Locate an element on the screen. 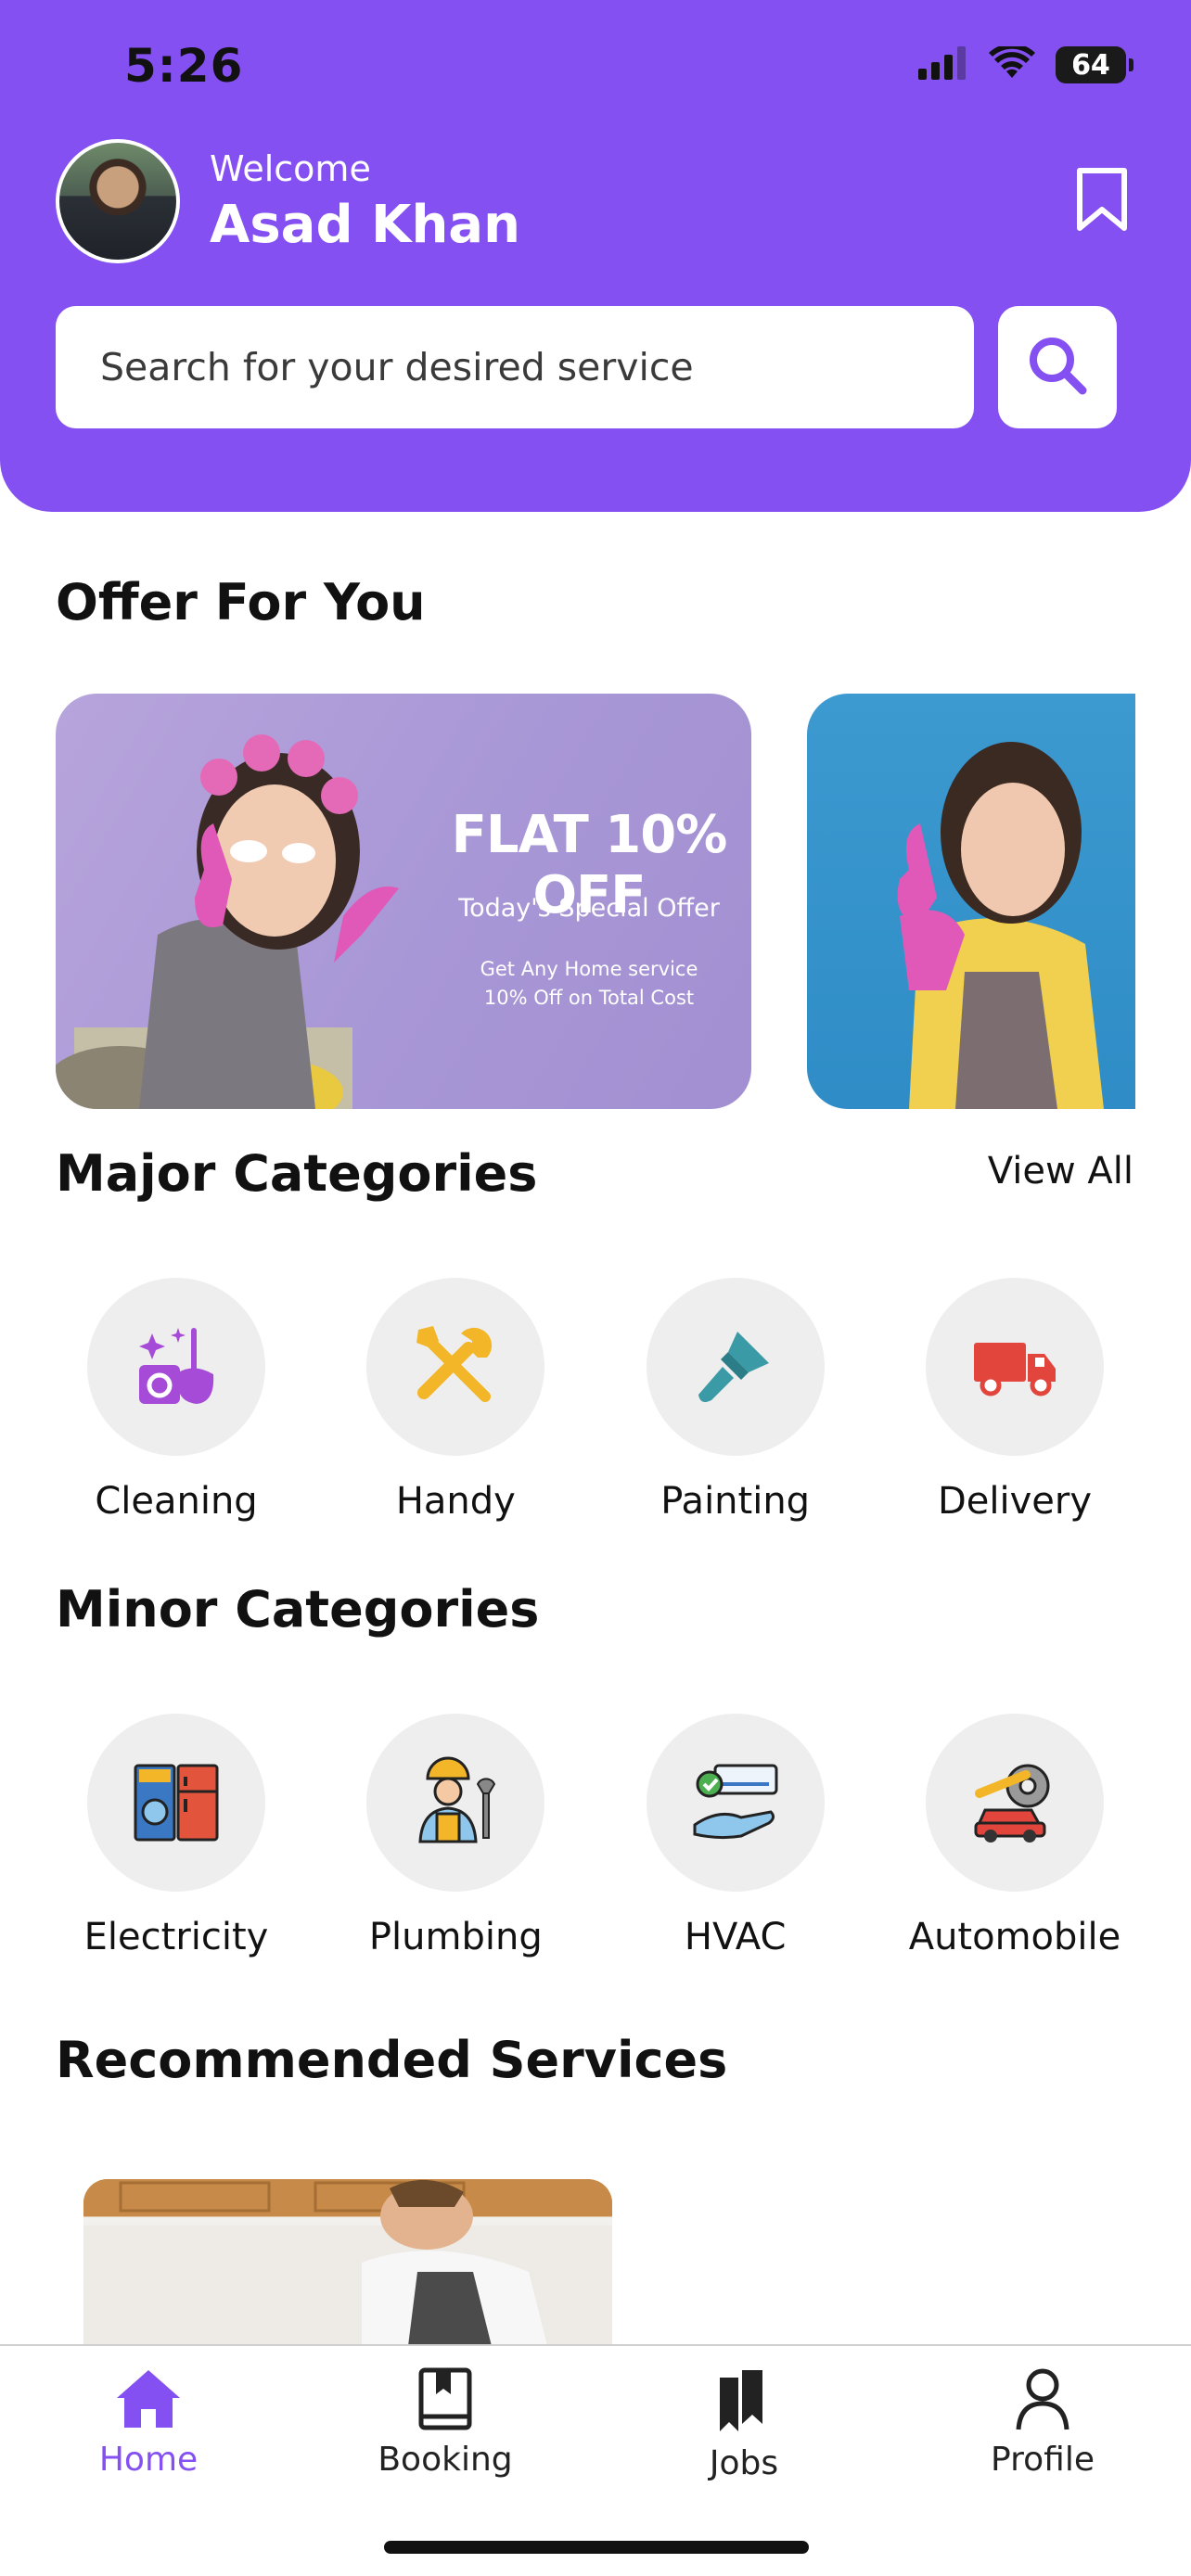  category-plumbing: Plumbing is located at coordinates (455, 1836).